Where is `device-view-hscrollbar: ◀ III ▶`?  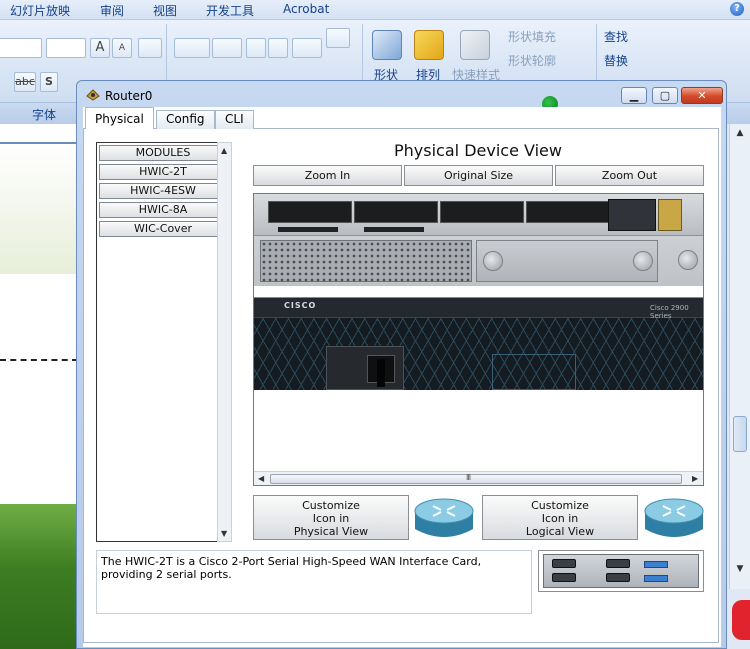 device-view-hscrollbar: ◀ III ▶ is located at coordinates (478, 478).